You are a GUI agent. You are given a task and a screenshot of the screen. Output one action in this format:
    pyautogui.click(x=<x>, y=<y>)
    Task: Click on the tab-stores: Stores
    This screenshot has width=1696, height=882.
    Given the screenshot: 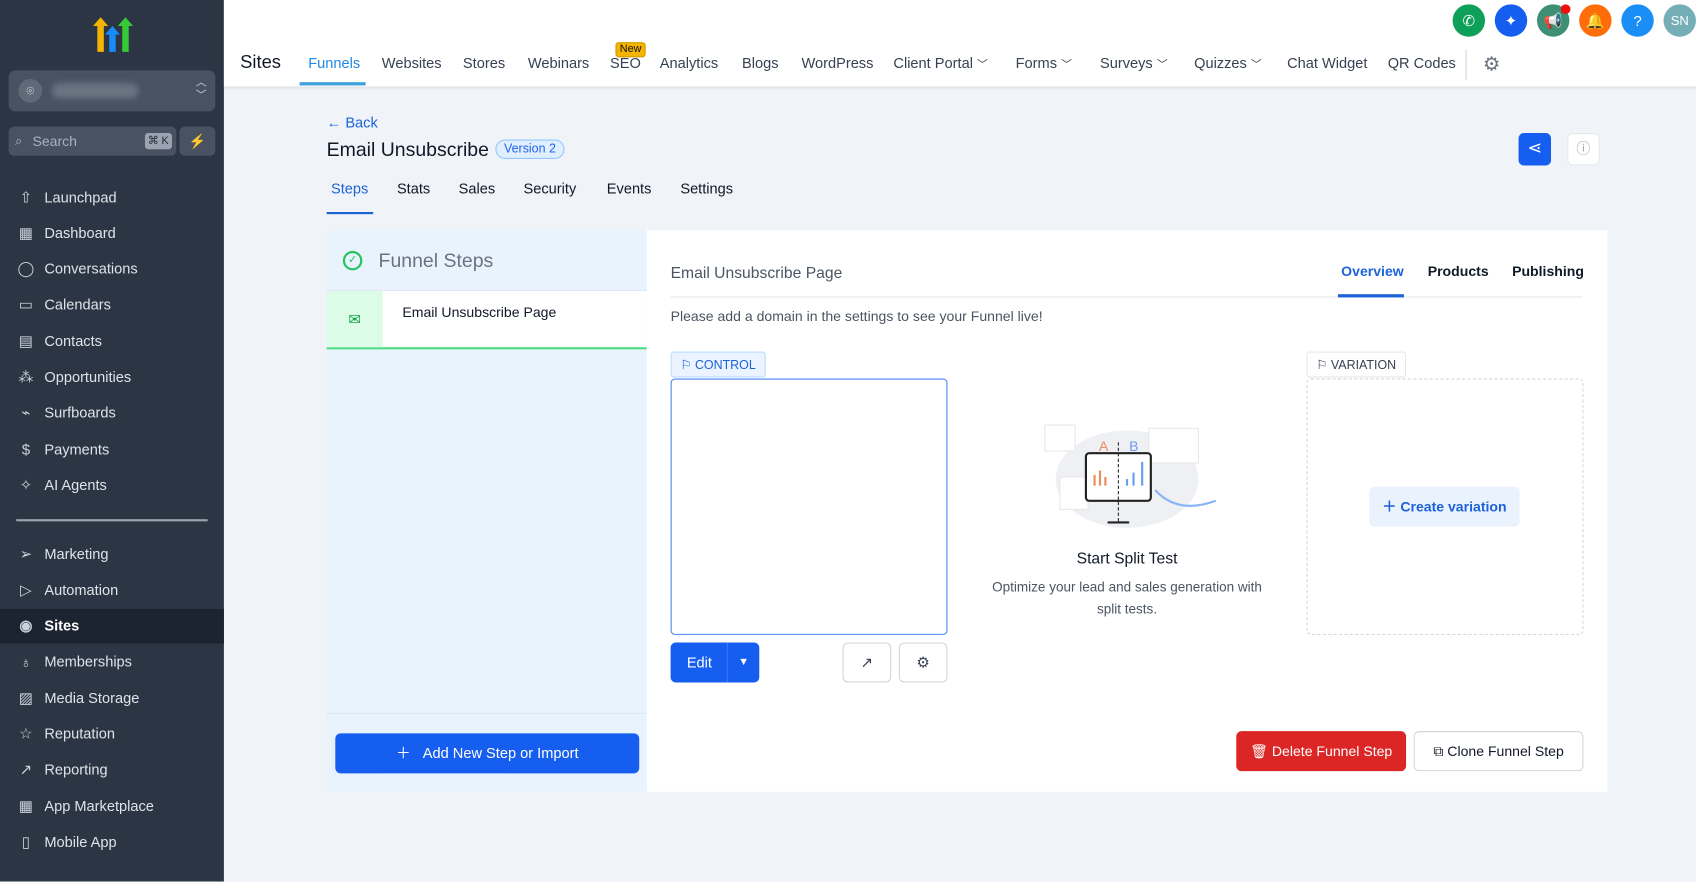 What is the action you would take?
    pyautogui.click(x=484, y=63)
    